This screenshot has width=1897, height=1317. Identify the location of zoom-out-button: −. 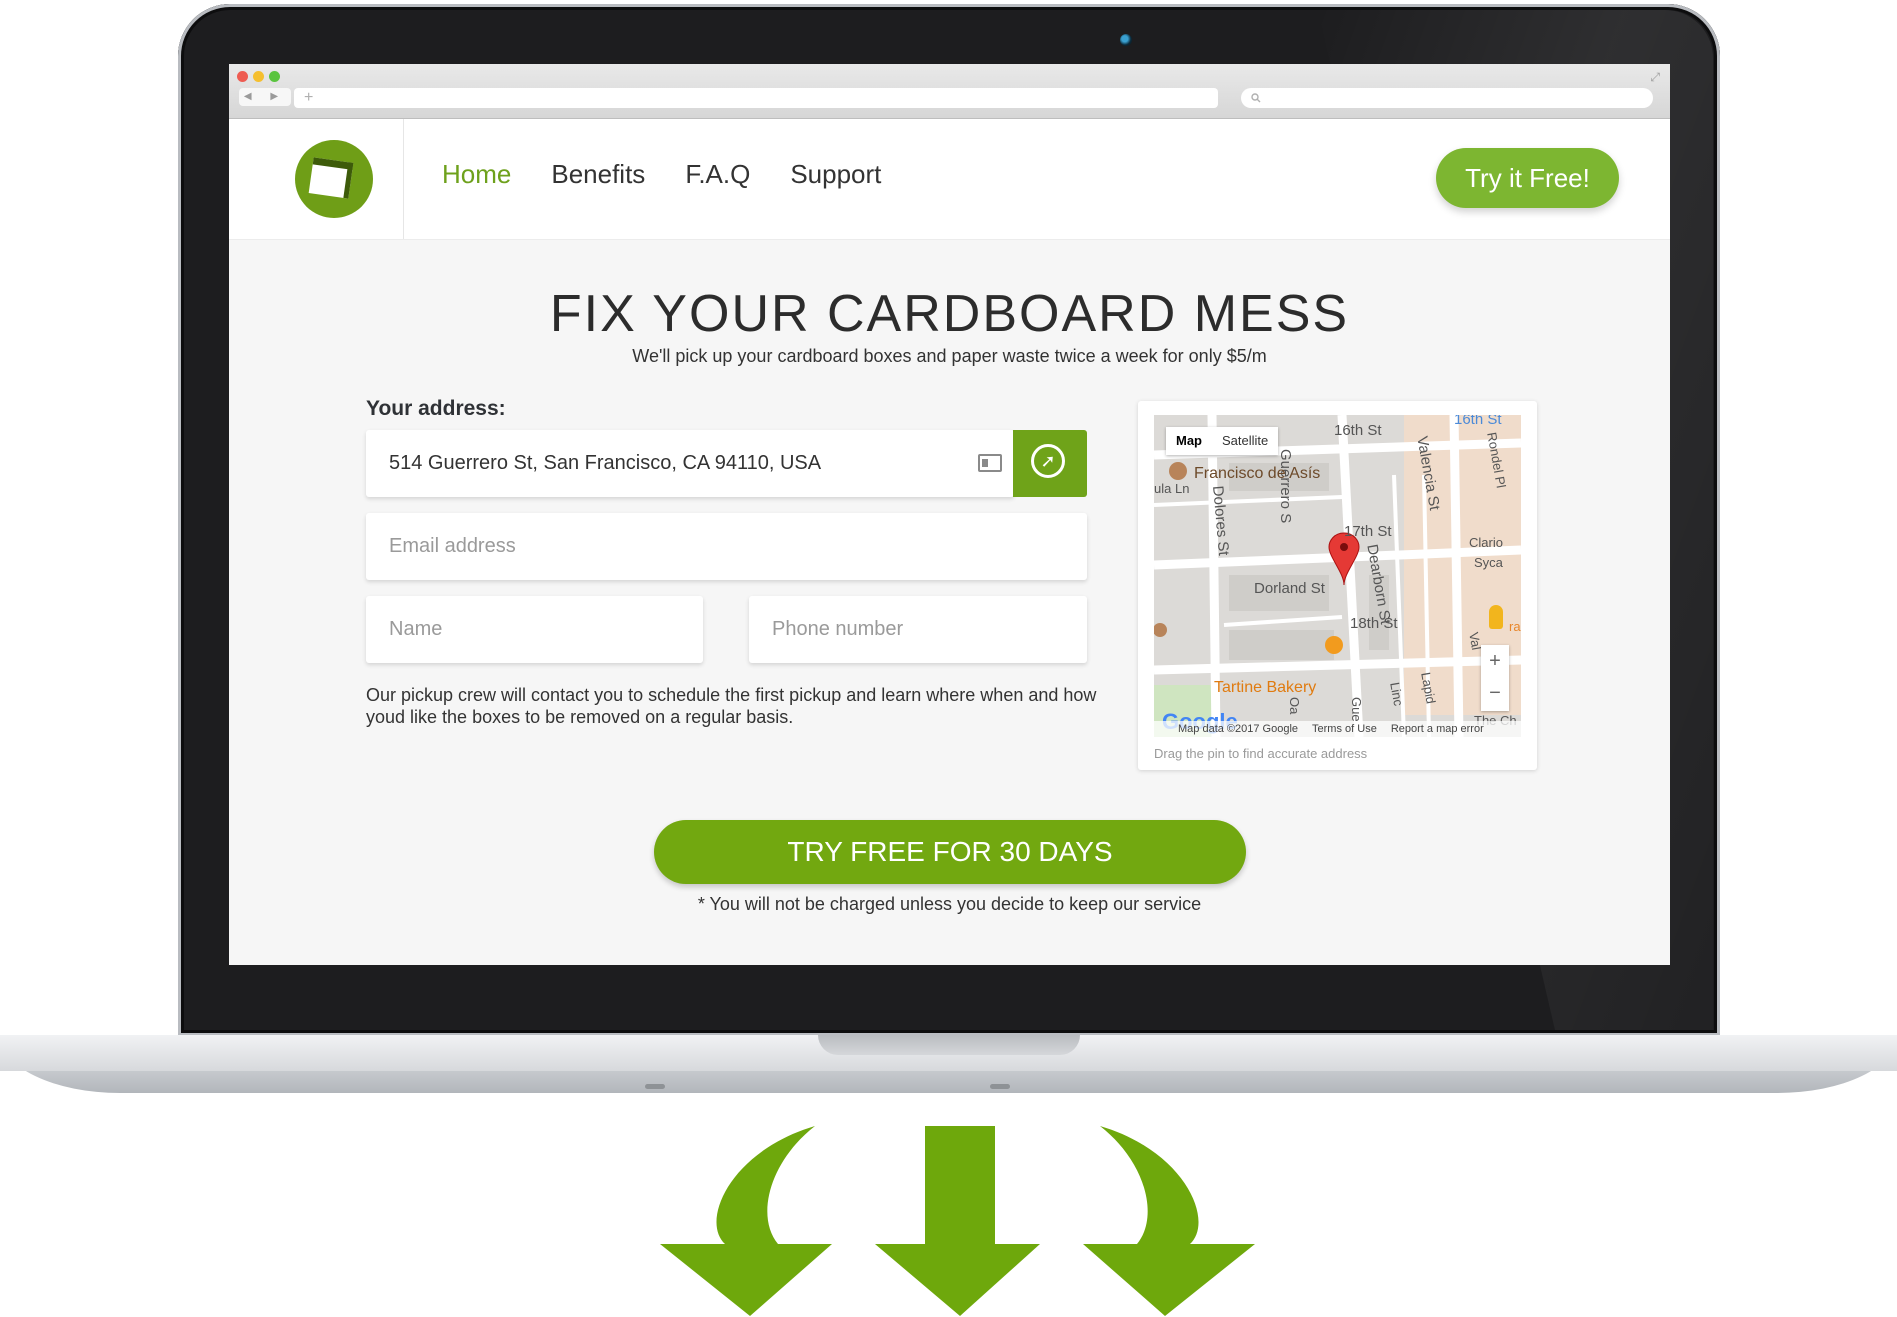
(1495, 693).